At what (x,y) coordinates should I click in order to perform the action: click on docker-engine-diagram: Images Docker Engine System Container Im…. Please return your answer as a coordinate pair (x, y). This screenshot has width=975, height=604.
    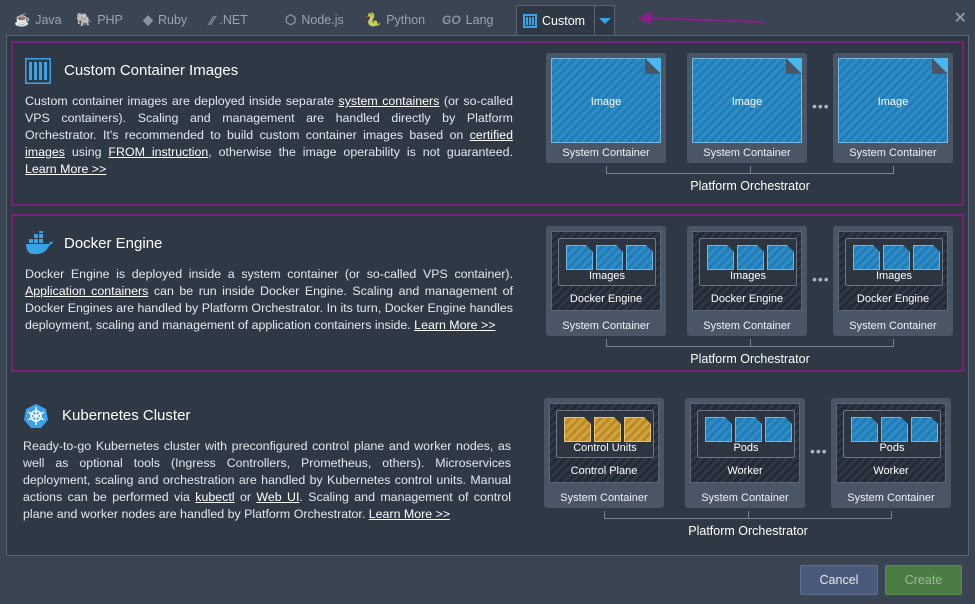
    Looking at the image, I should click on (751, 298).